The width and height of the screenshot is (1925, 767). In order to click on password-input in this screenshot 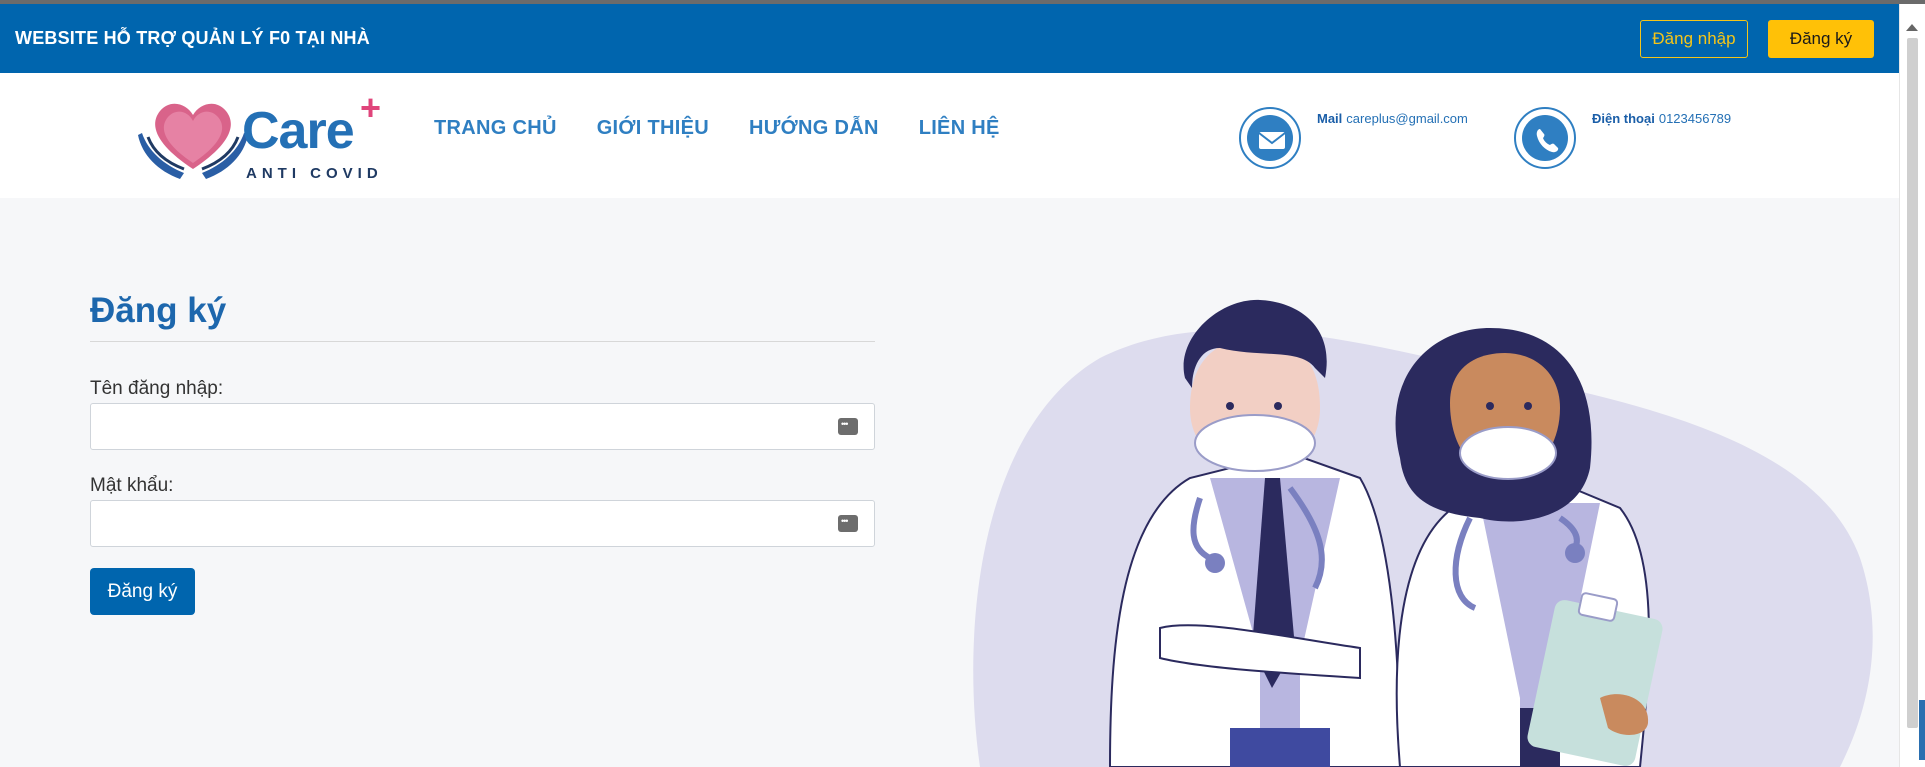, I will do `click(482, 523)`.